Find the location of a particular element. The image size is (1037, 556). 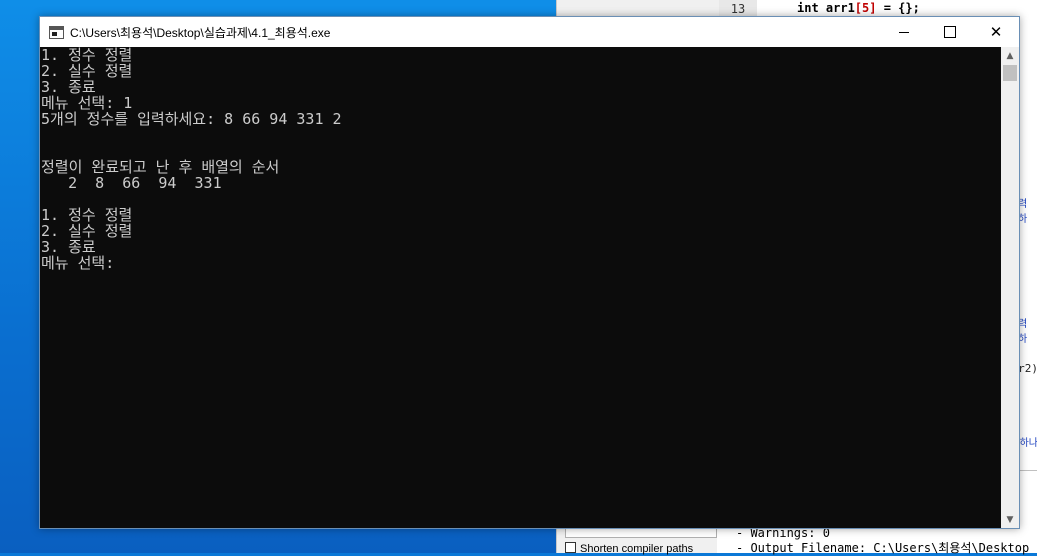

console-line: 메뉴 선택: 1 is located at coordinates (87, 103).